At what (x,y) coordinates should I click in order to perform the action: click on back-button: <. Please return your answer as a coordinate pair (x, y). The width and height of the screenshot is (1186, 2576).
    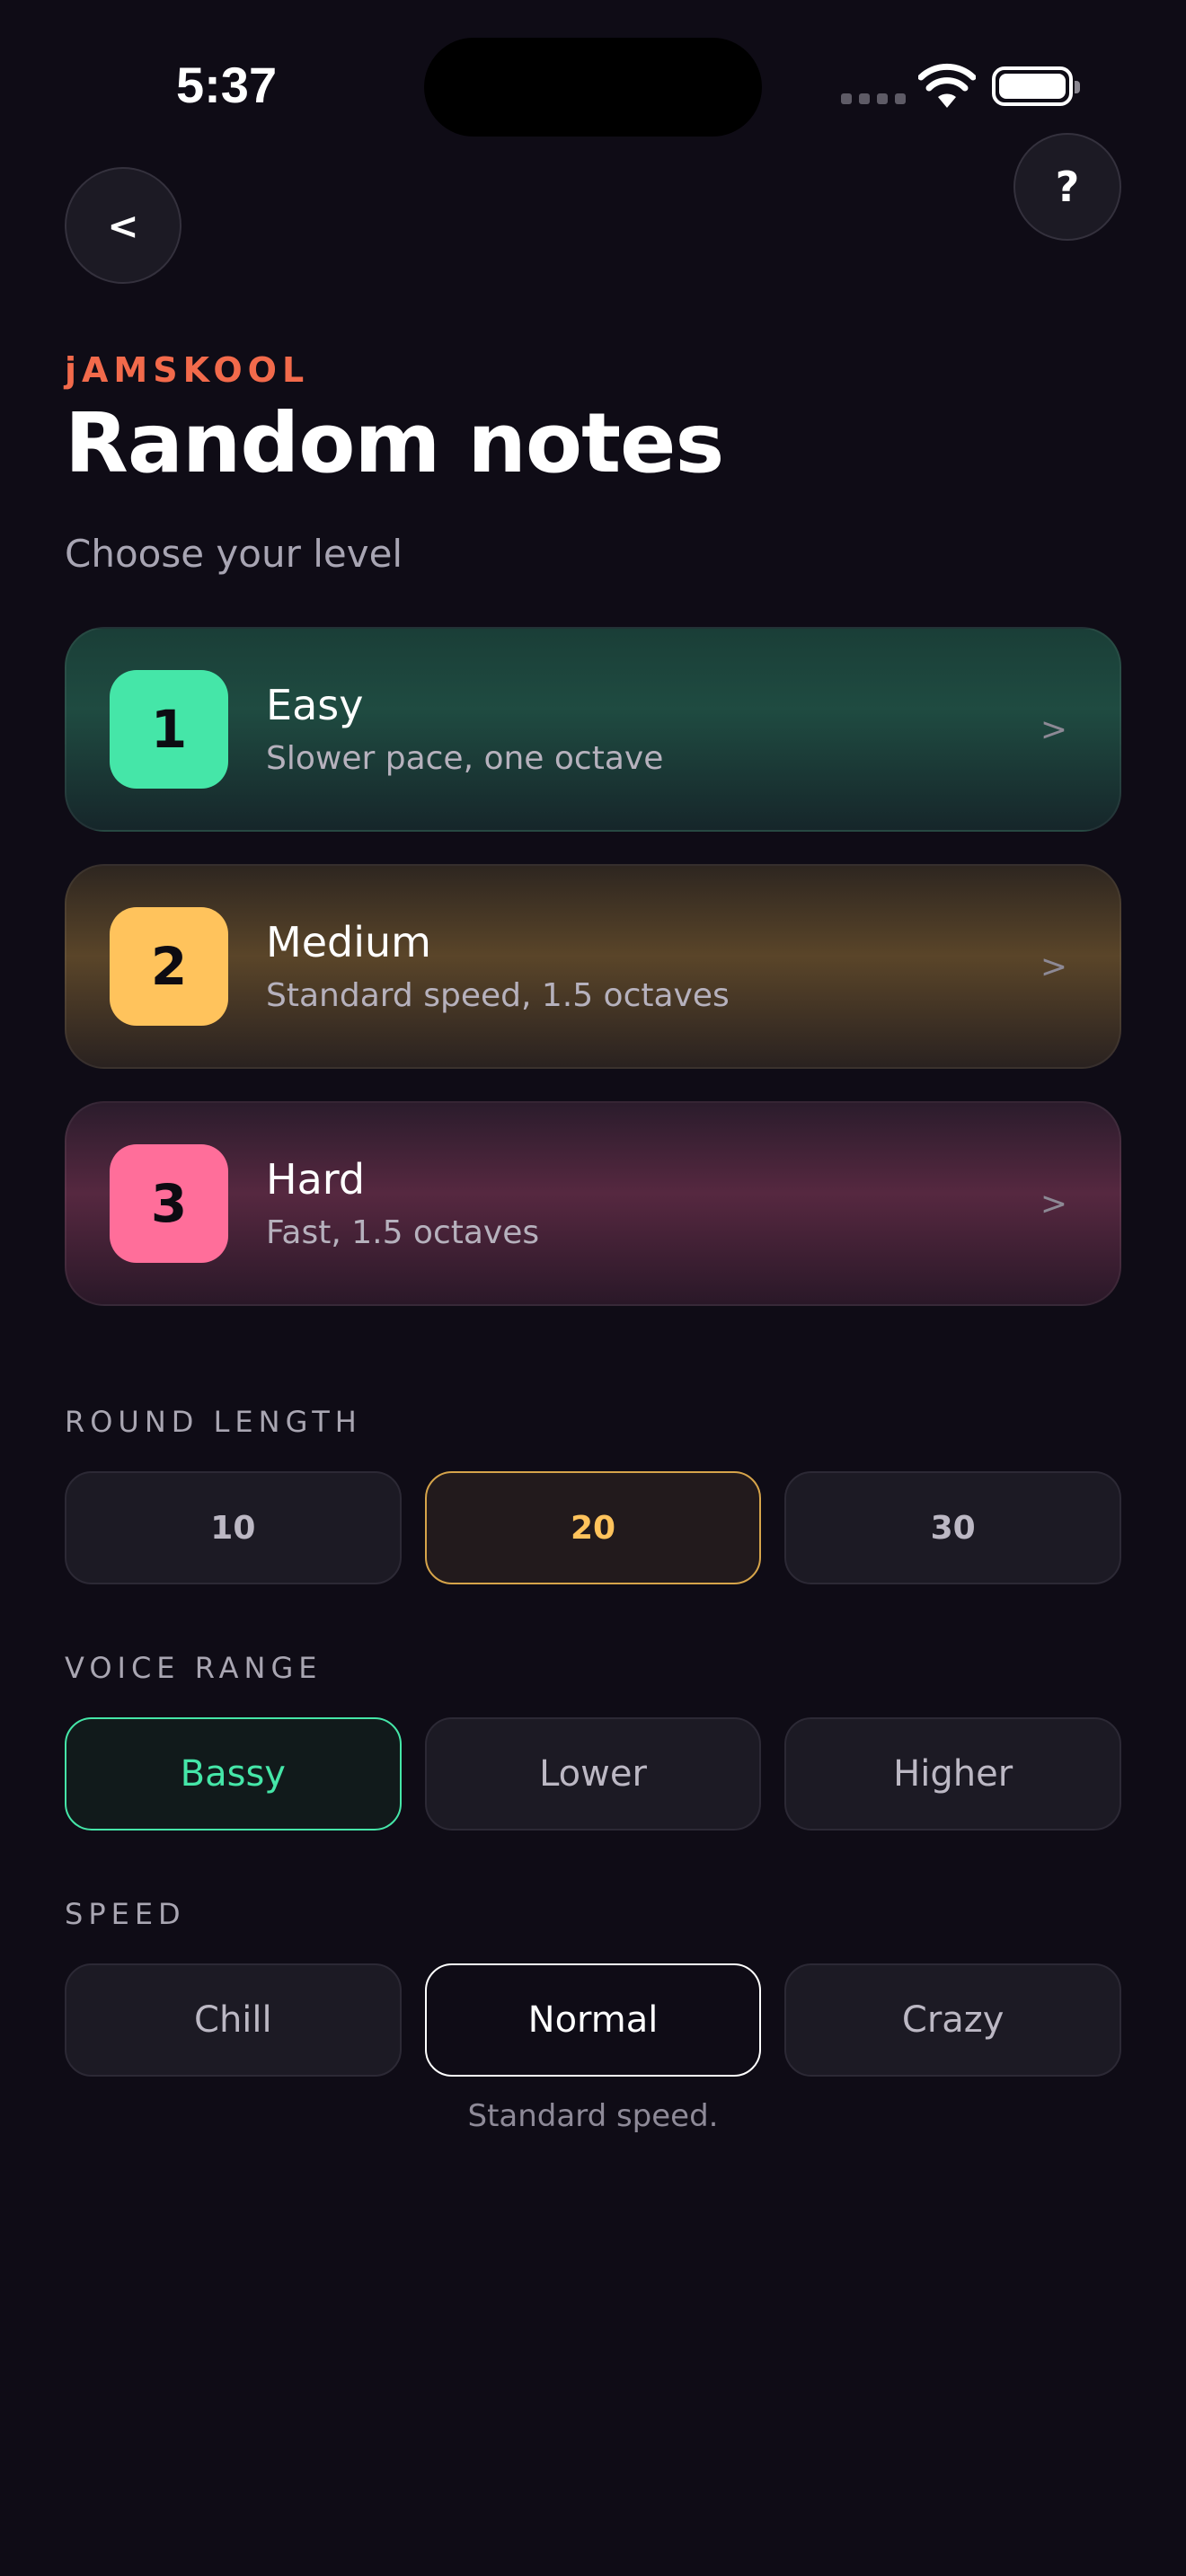
    Looking at the image, I should click on (123, 225).